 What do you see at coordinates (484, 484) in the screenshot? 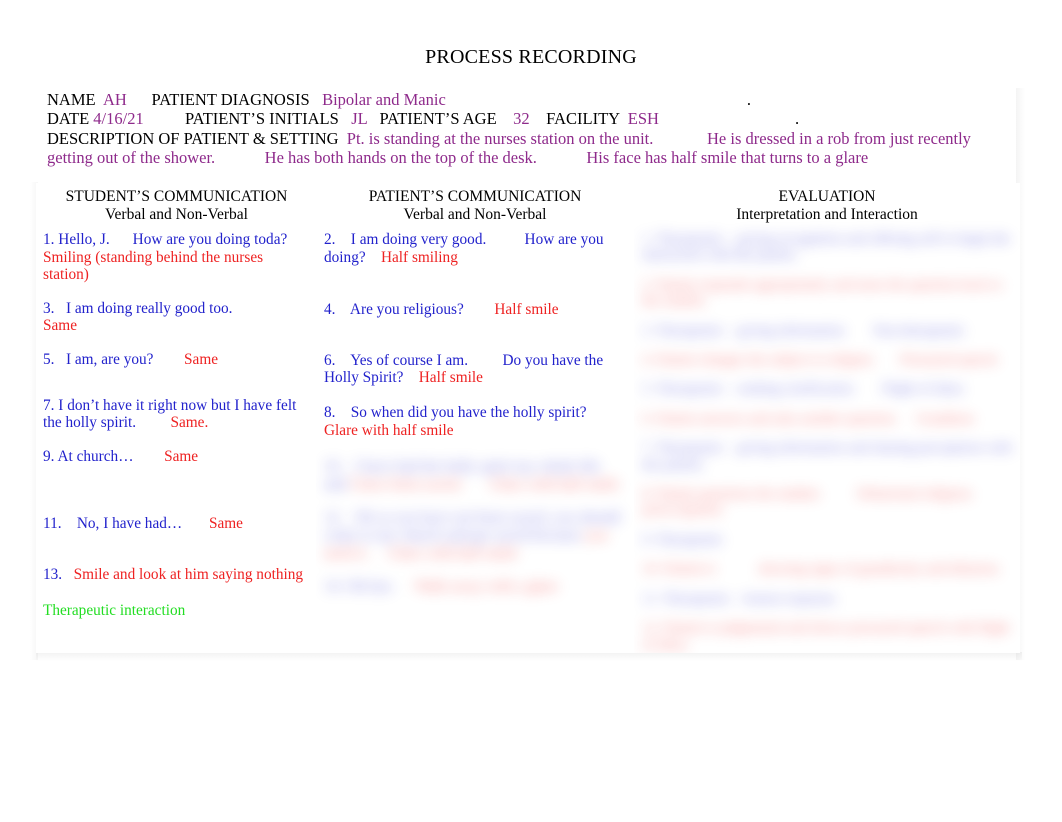
I see `patient-entry-10-nonverbal: I have been saved. Glare with half smile` at bounding box center [484, 484].